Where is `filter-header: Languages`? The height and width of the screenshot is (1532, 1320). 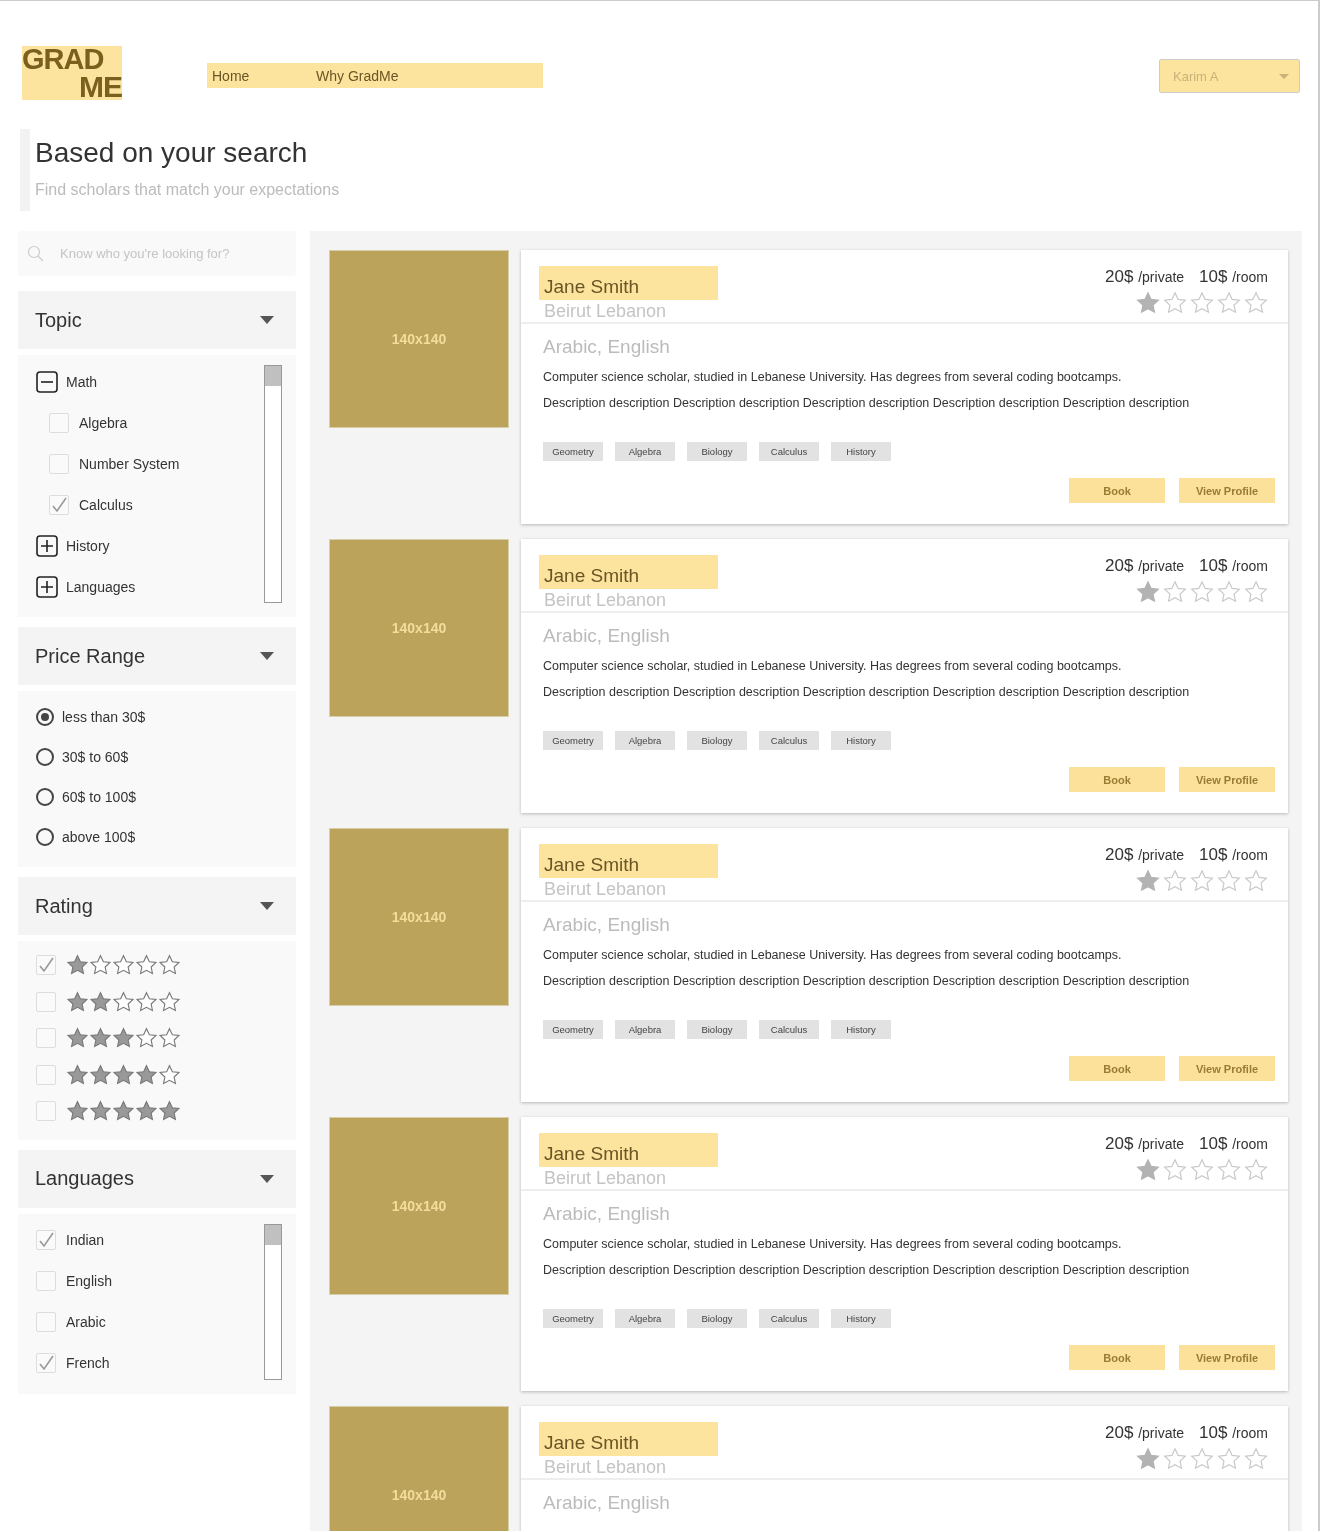
filter-header: Languages is located at coordinates (157, 1178).